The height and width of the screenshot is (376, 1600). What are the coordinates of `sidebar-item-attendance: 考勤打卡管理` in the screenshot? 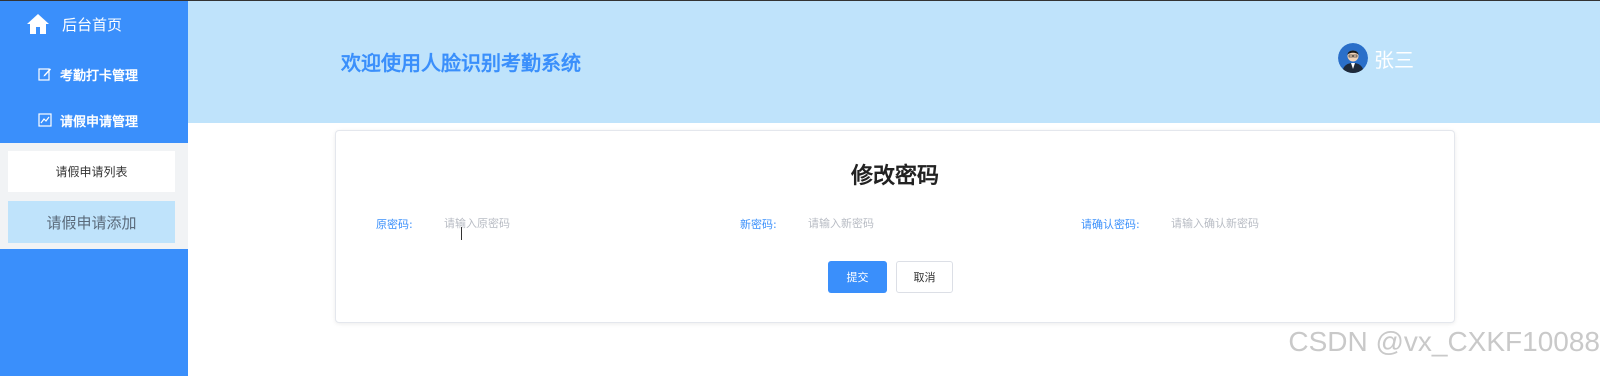 It's located at (94, 74).